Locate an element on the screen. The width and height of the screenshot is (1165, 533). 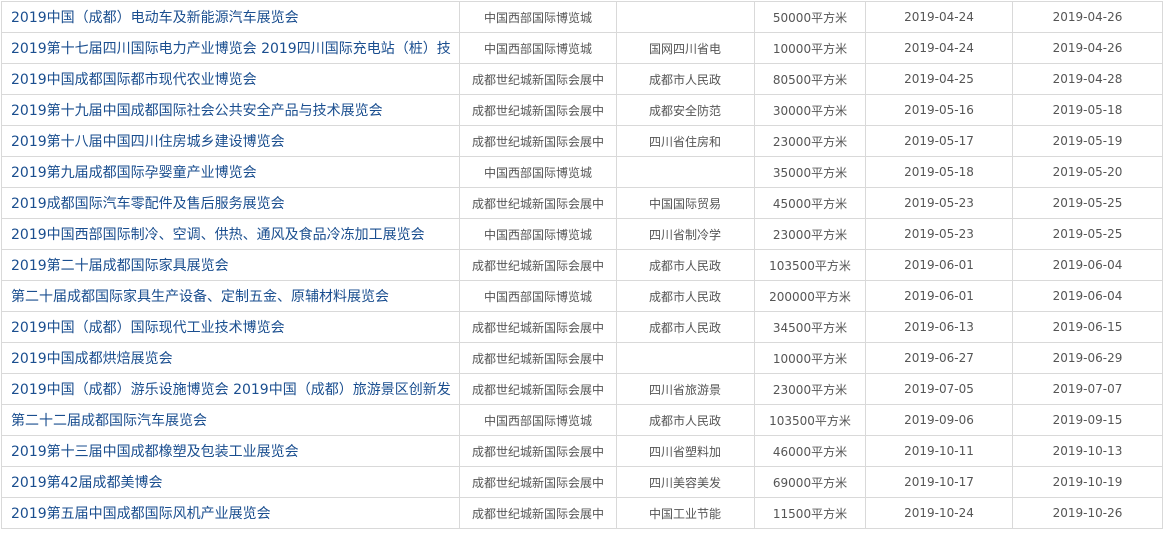
start-date-cell: 2019-04-24 is located at coordinates (939, 48).